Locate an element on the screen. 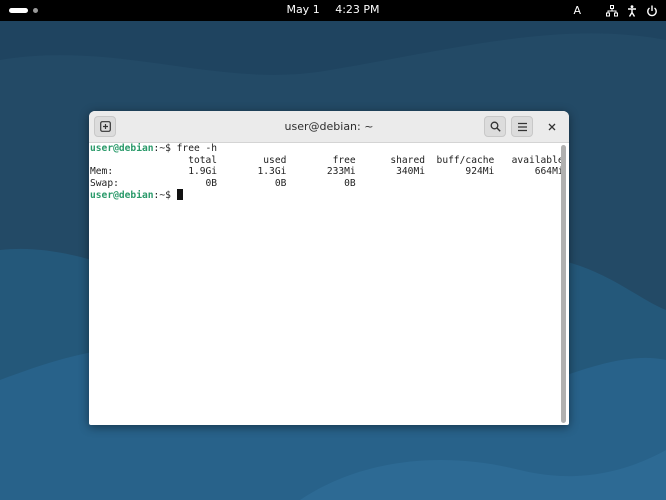 The height and width of the screenshot is (500, 666). time-label: 4:23 PM is located at coordinates (357, 9).